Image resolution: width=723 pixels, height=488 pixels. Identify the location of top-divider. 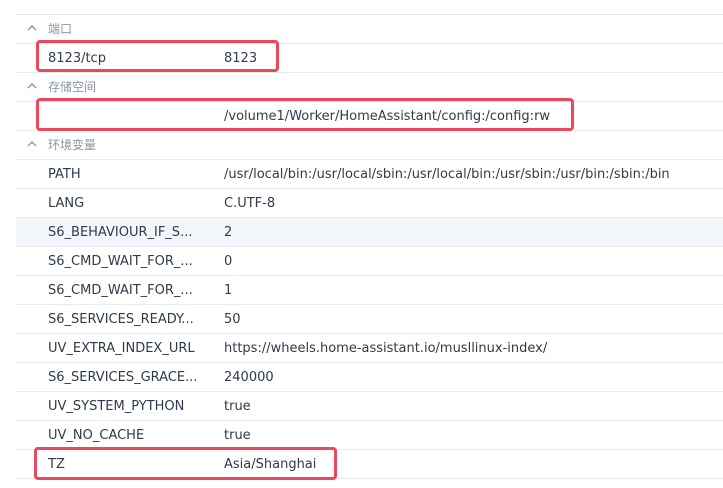
(369, 7).